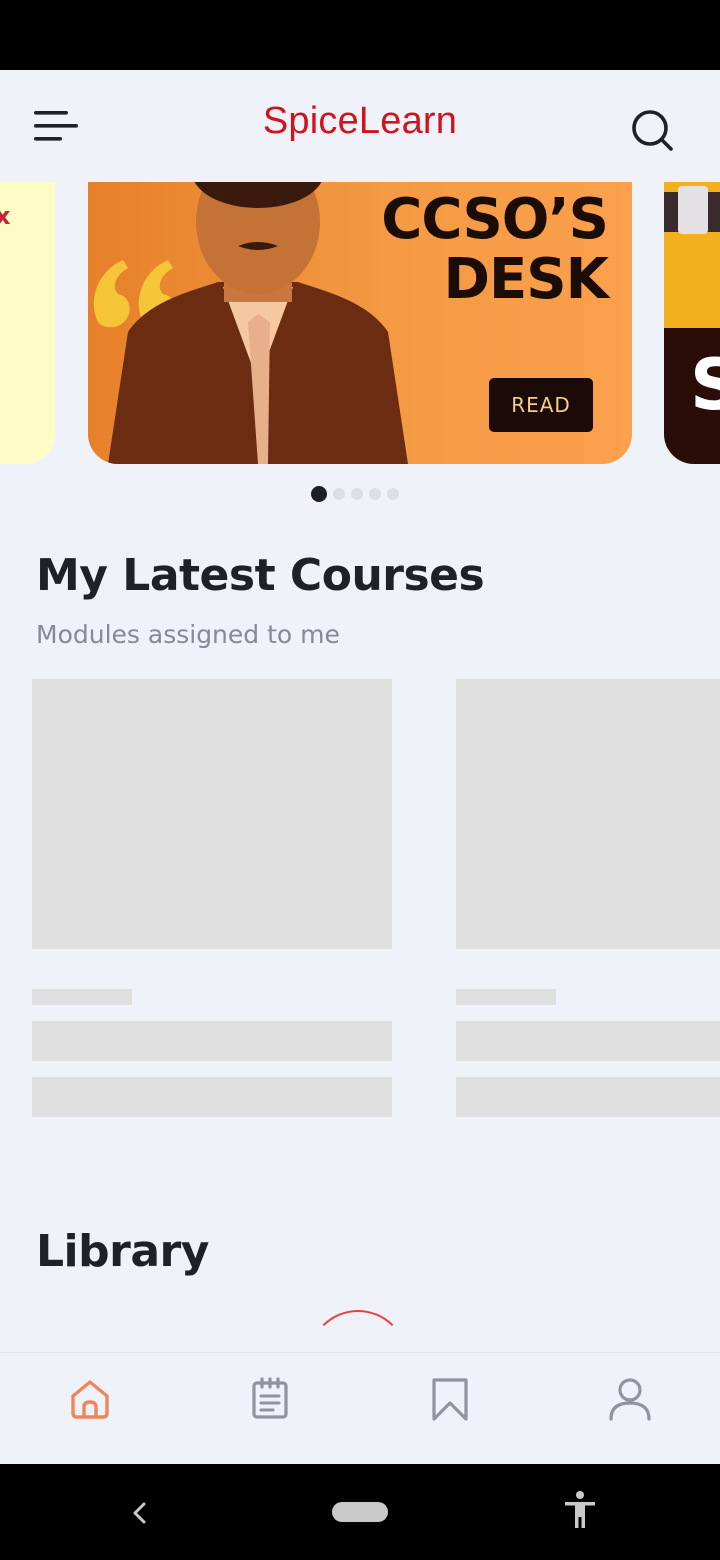  I want to click on nav-home, so click(90, 1399).